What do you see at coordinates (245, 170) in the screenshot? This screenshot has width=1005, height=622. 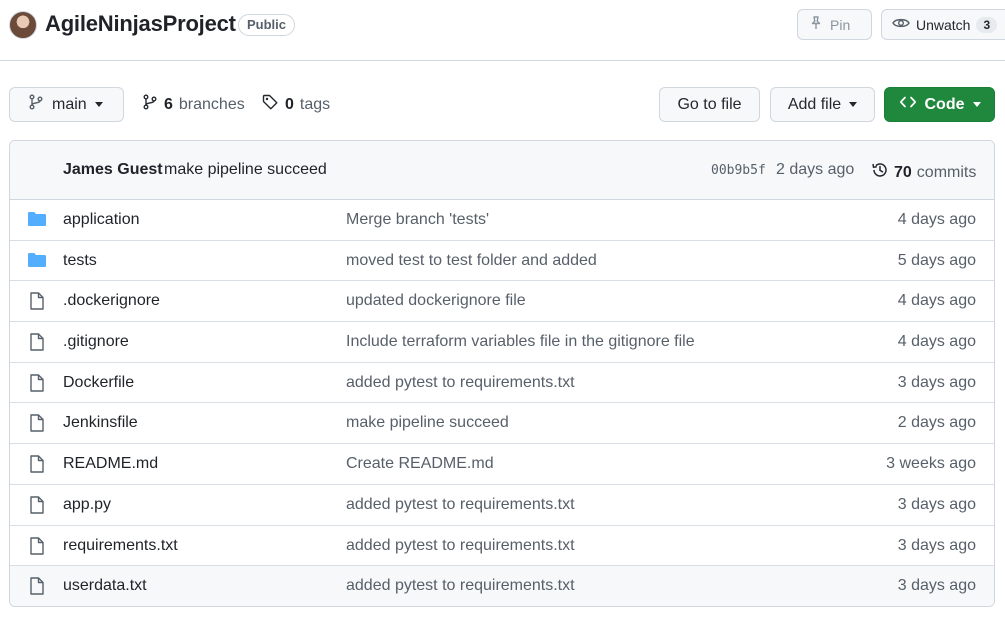 I see `commit-message: make pipeline succeed` at bounding box center [245, 170].